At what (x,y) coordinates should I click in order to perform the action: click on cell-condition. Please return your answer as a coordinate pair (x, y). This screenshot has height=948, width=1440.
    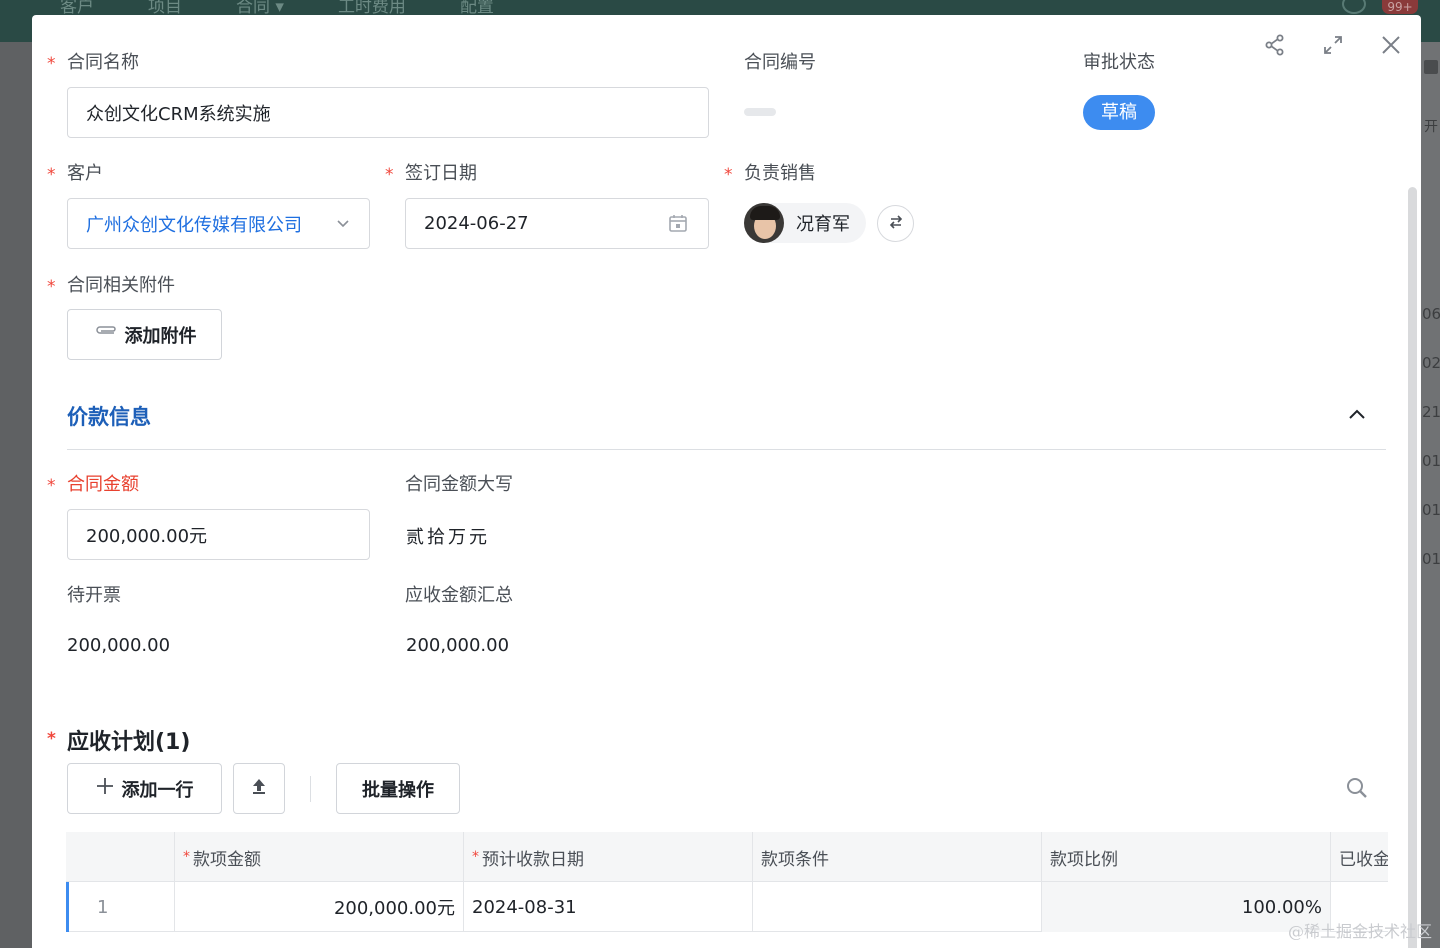
    Looking at the image, I should click on (897, 907).